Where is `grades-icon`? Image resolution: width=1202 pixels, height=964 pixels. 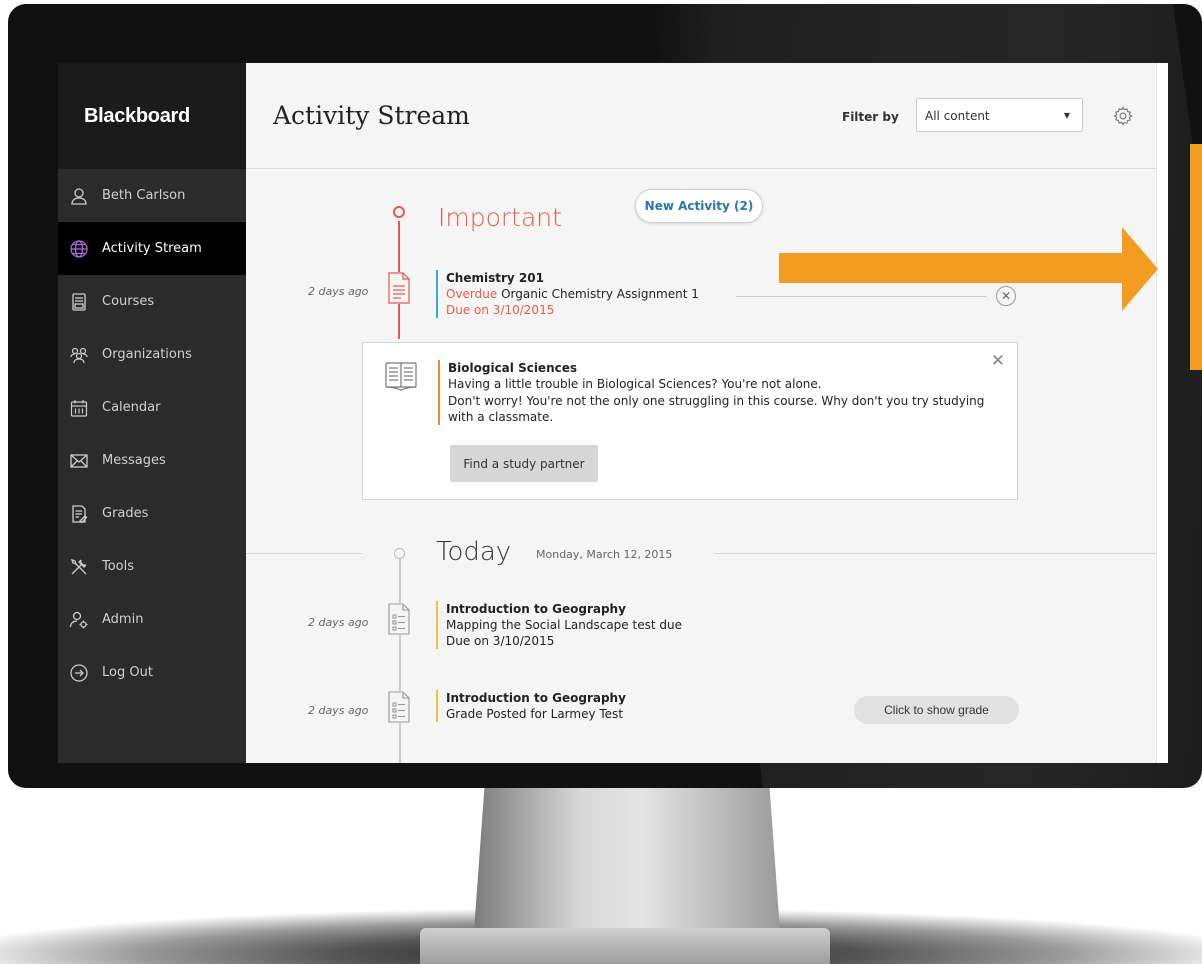
grades-icon is located at coordinates (79, 514).